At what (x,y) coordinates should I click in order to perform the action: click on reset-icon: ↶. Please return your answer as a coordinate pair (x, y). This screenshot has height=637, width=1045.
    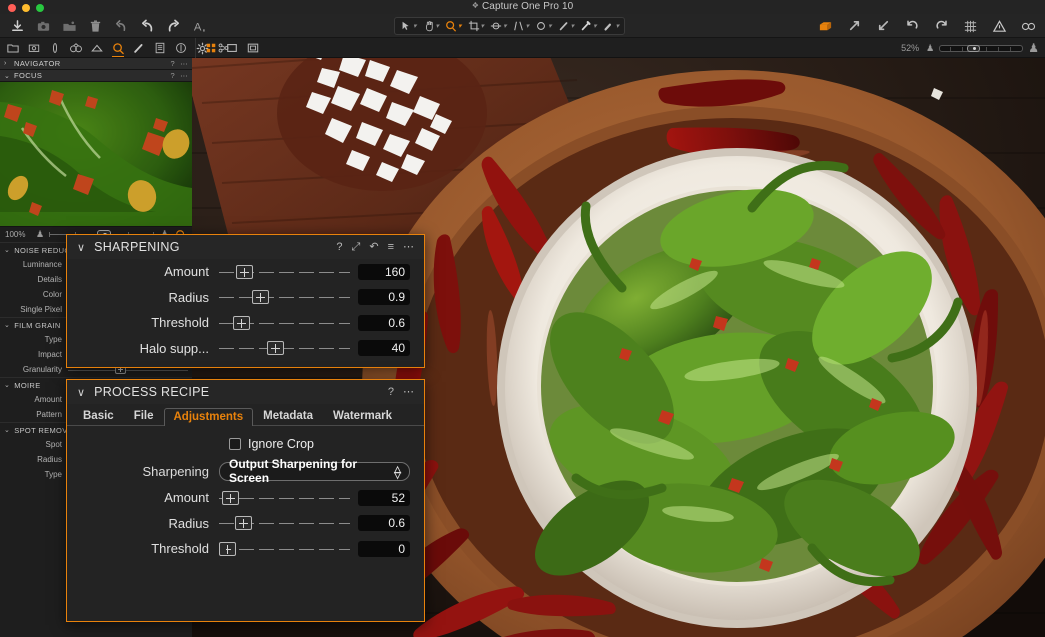
    Looking at the image, I should click on (373, 247).